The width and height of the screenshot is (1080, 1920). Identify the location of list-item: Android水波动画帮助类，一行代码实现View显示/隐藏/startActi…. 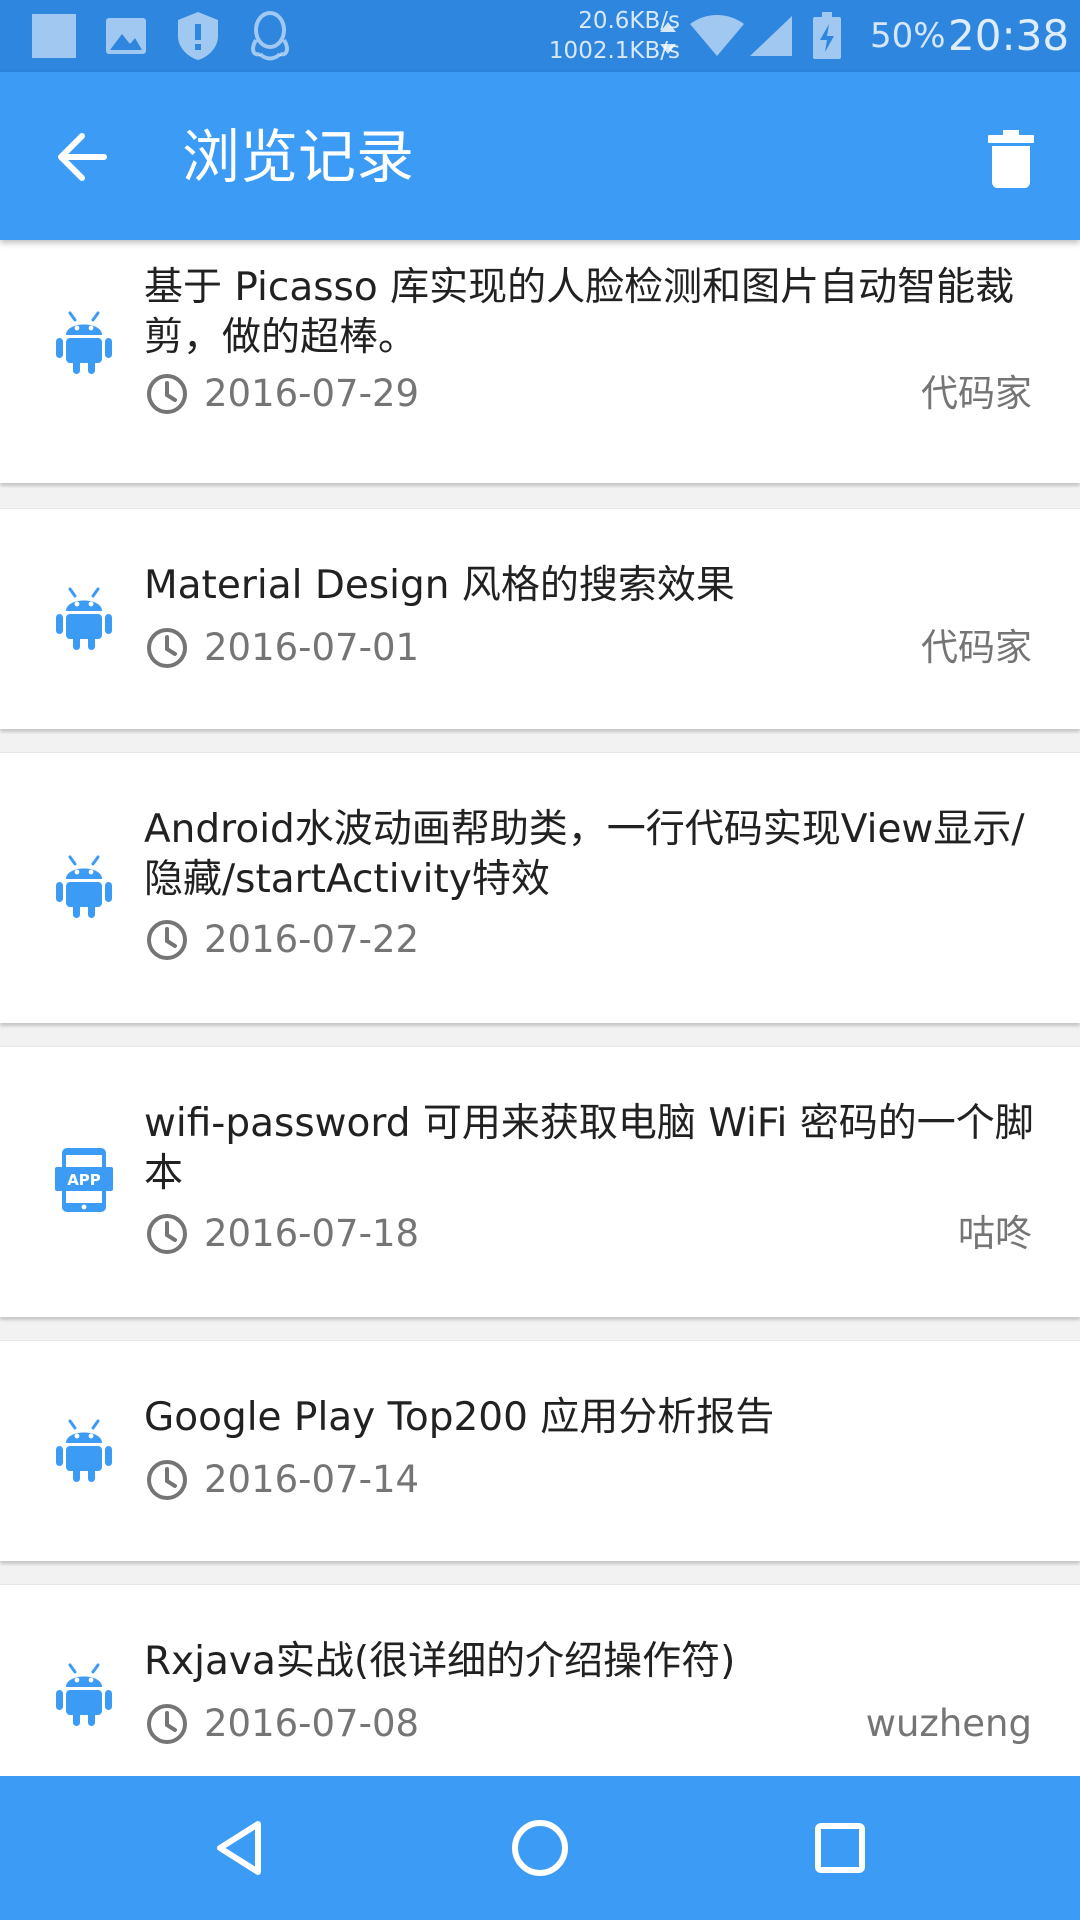
(540, 887).